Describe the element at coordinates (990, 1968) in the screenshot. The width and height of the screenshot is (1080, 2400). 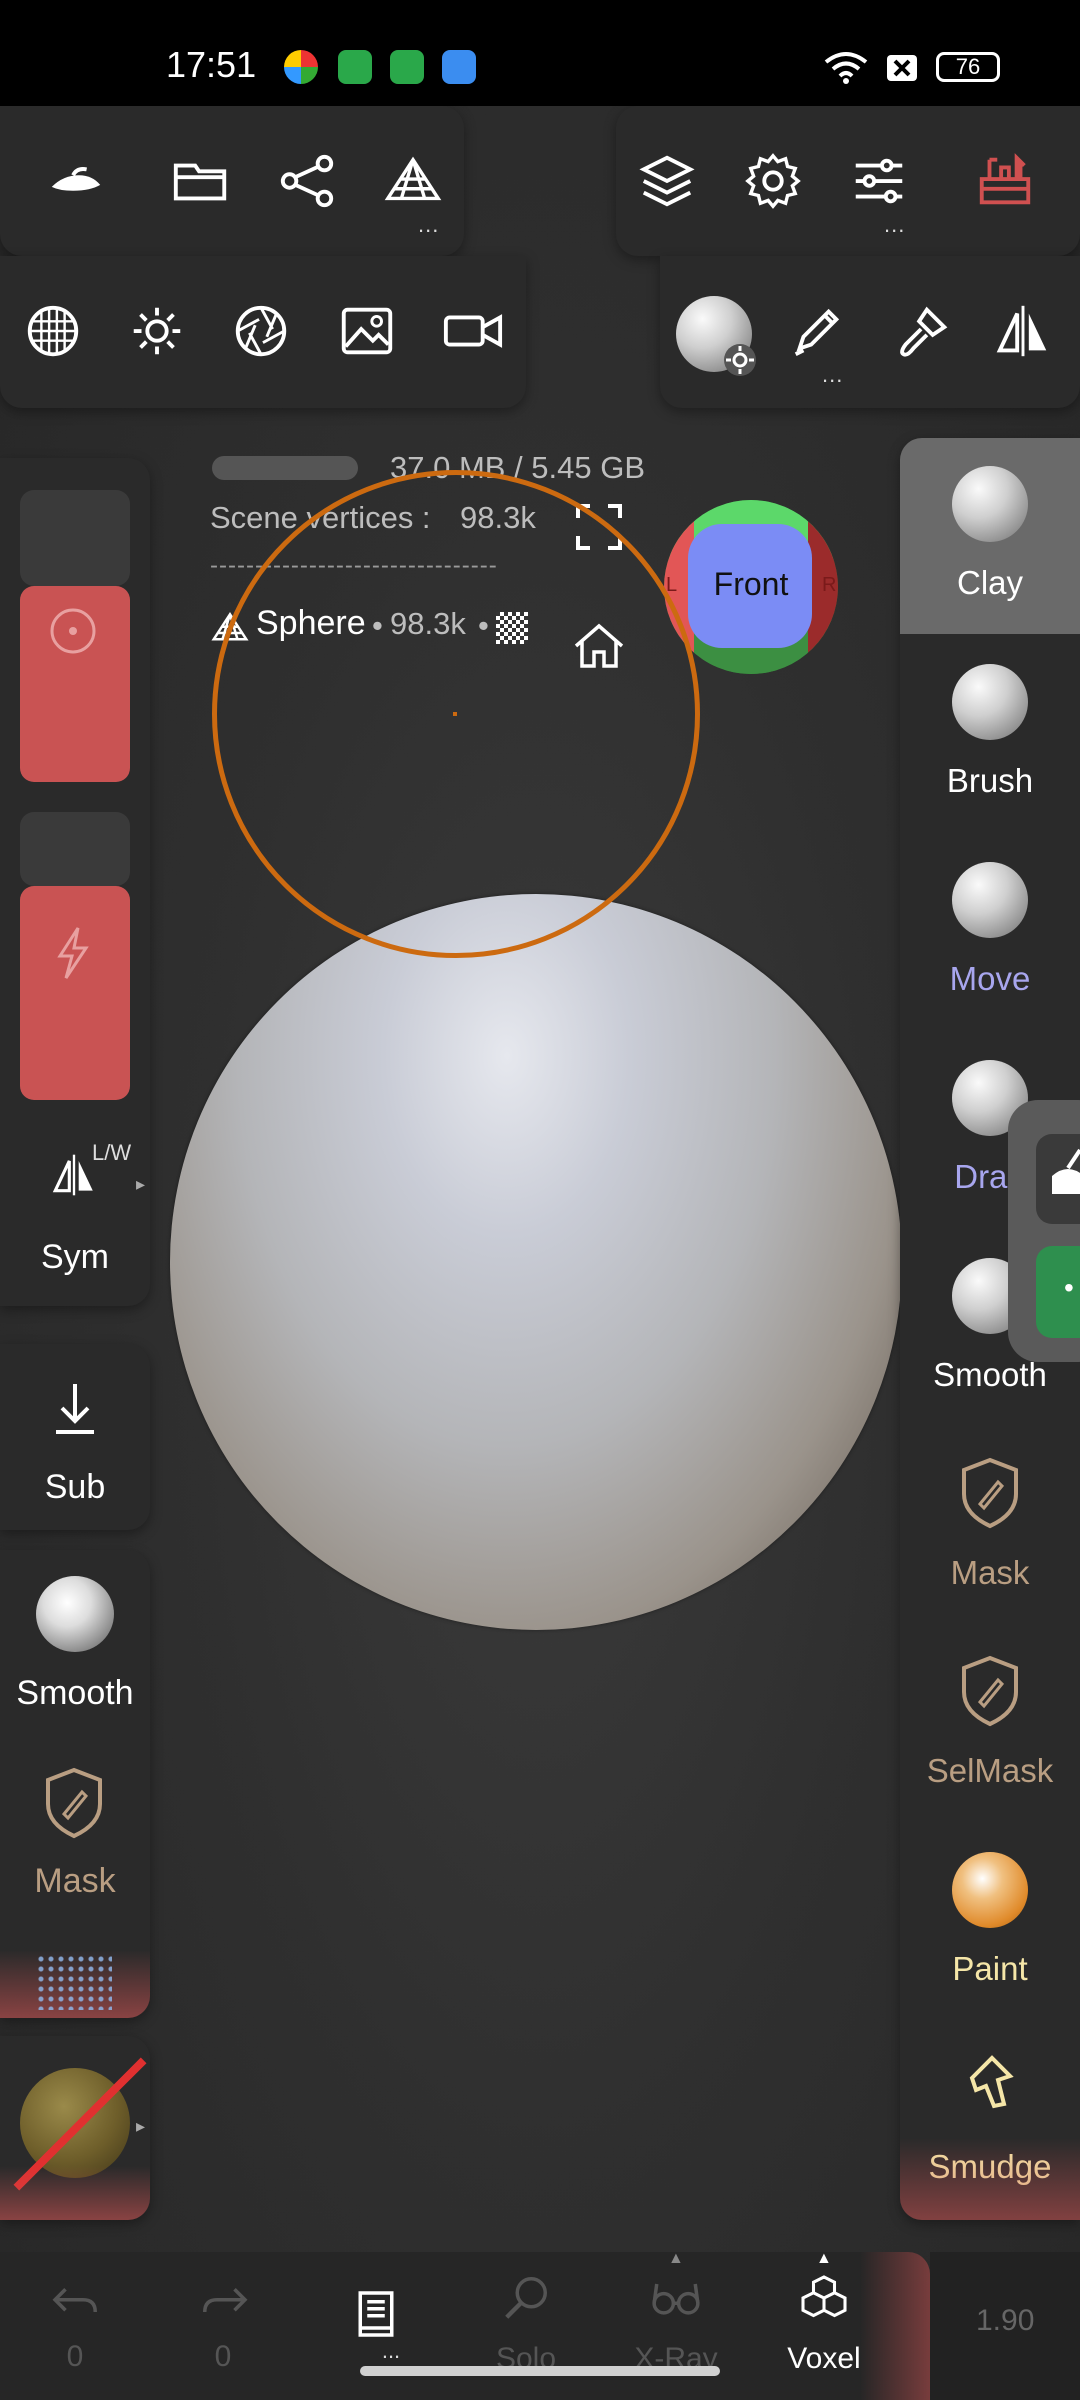
I see `brush-label: Paint` at that location.